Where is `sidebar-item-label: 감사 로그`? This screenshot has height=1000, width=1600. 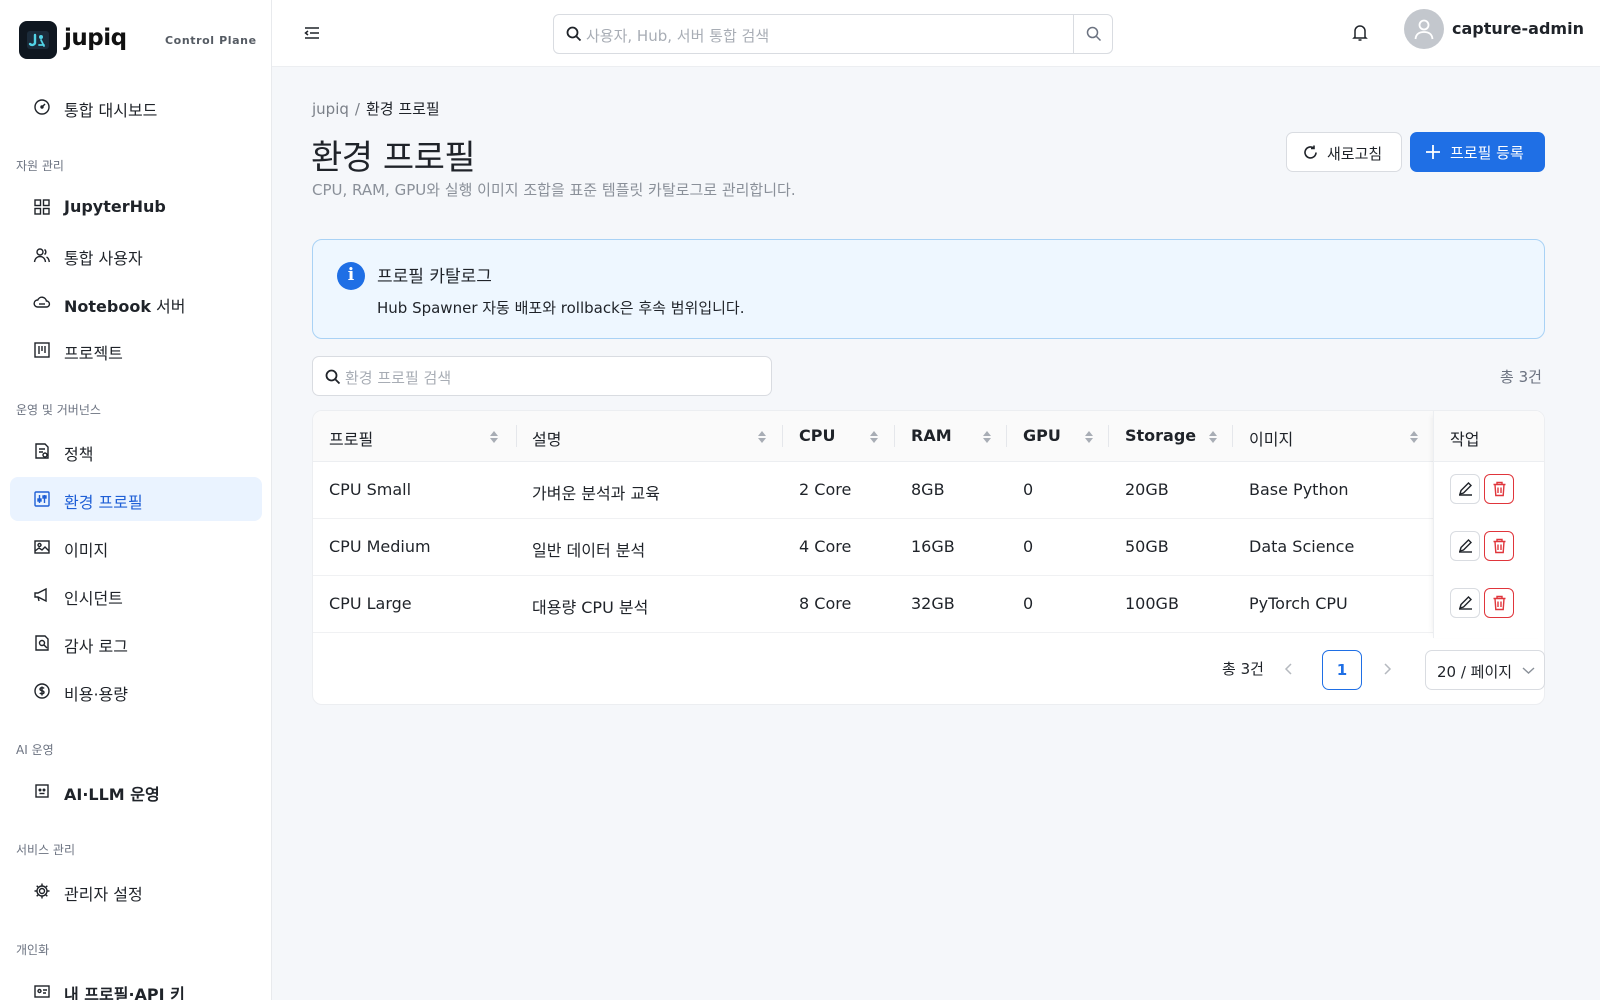 sidebar-item-label: 감사 로그 is located at coordinates (96, 646).